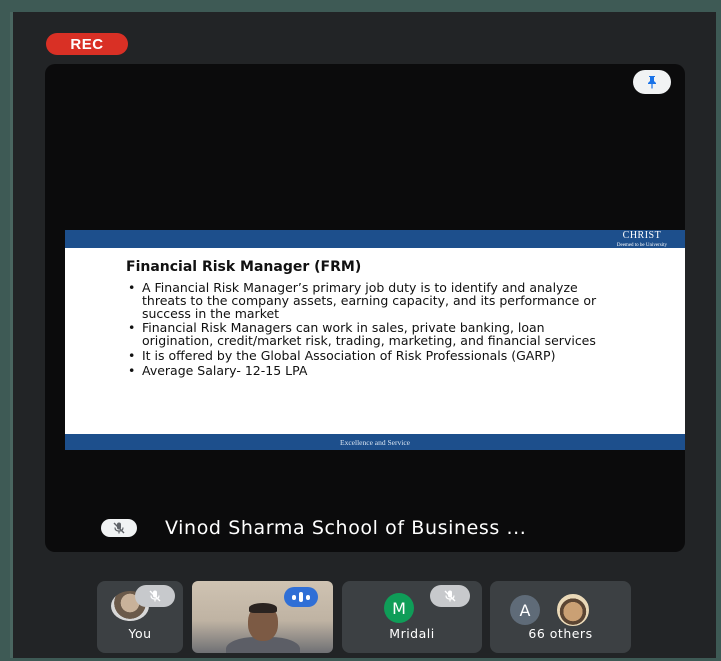  I want to click on slide-footer-text: Excellence and Service, so click(375, 442).